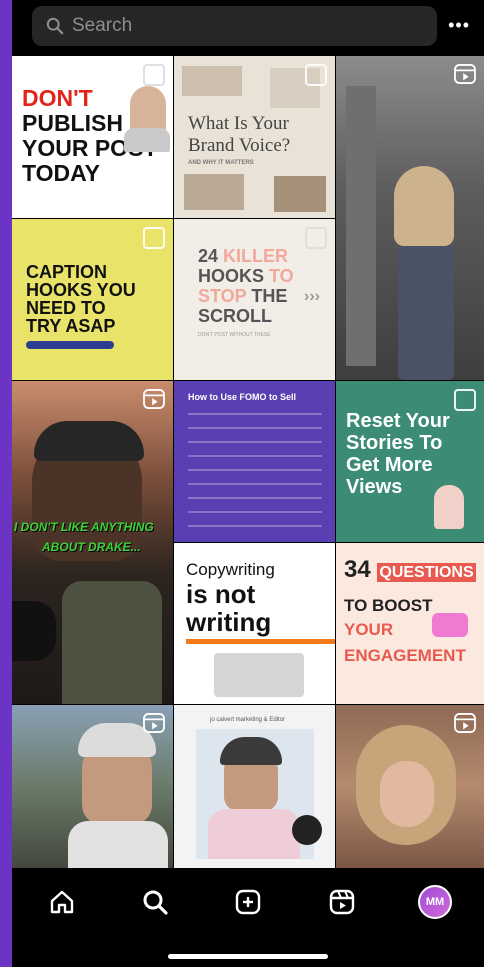 The height and width of the screenshot is (967, 484). I want to click on post-text-line: Brand Voice?, so click(239, 145).